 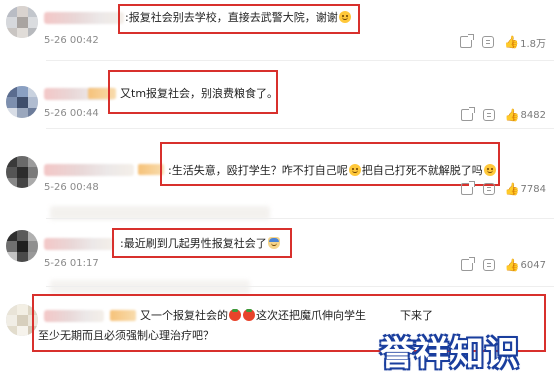 What do you see at coordinates (71, 40) in the screenshot?
I see `timestamp: 5-26 00:42` at bounding box center [71, 40].